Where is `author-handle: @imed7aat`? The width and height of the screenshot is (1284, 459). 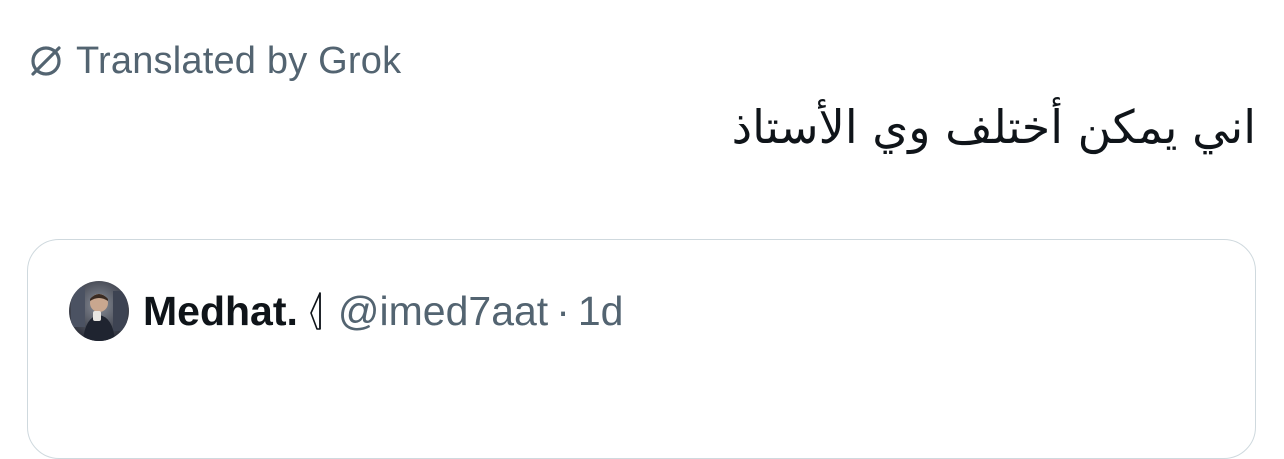
author-handle: @imed7aat is located at coordinates (443, 311).